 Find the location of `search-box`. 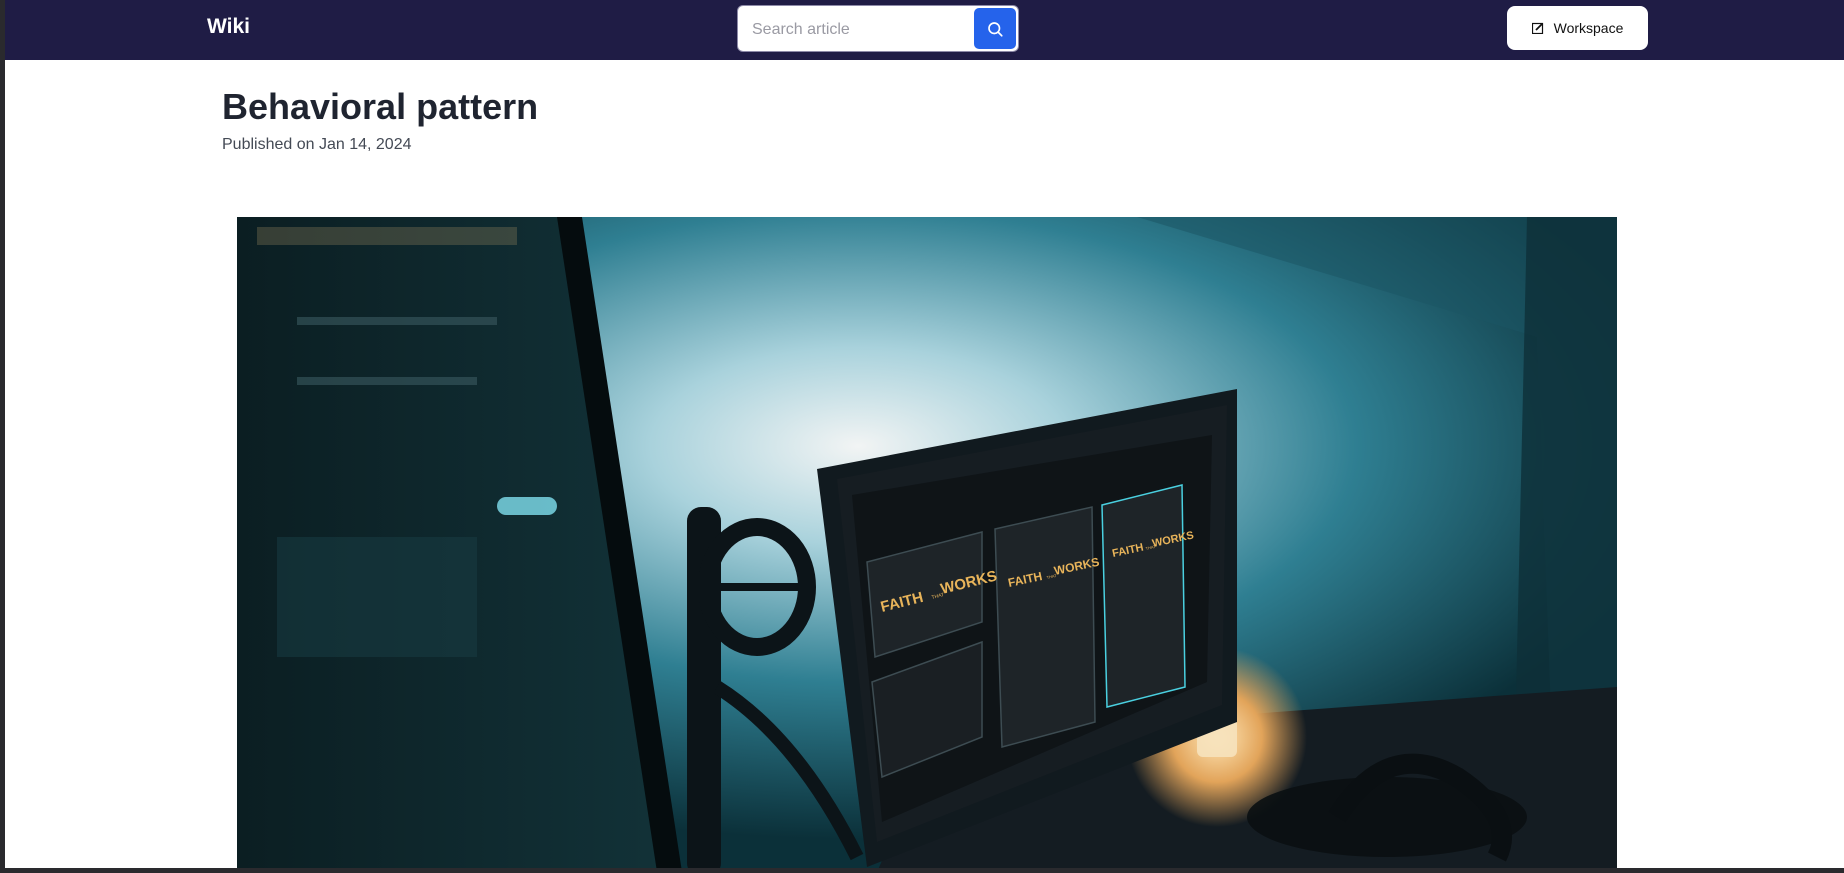

search-box is located at coordinates (878, 28).